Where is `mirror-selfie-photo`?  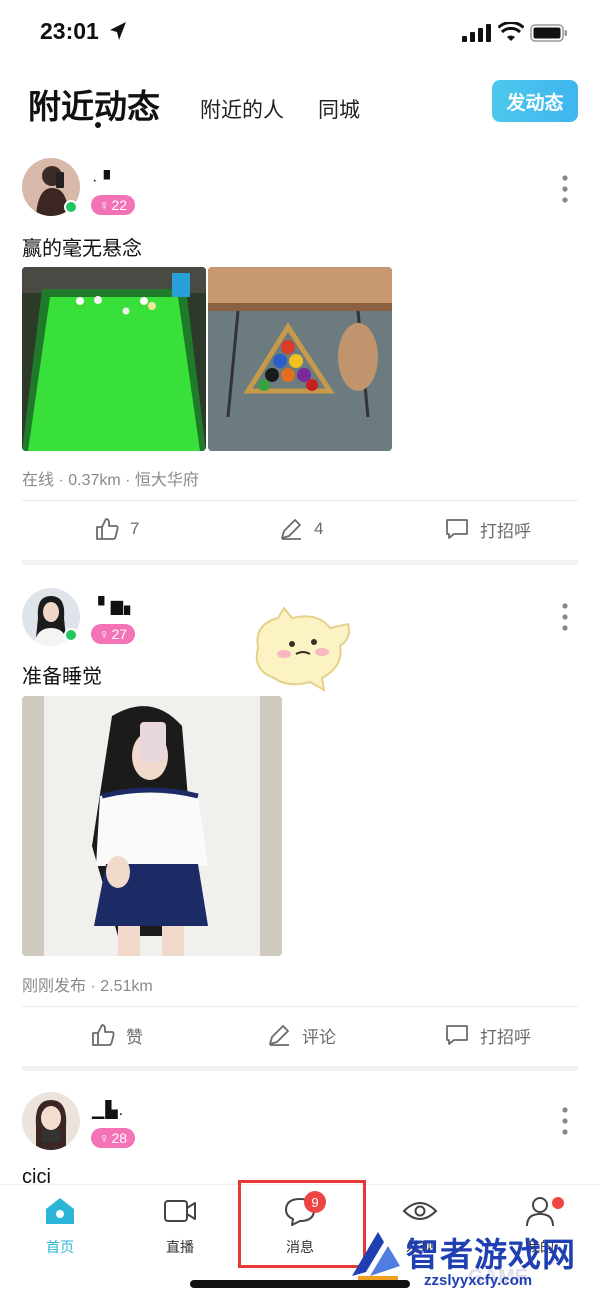 mirror-selfie-photo is located at coordinates (152, 826).